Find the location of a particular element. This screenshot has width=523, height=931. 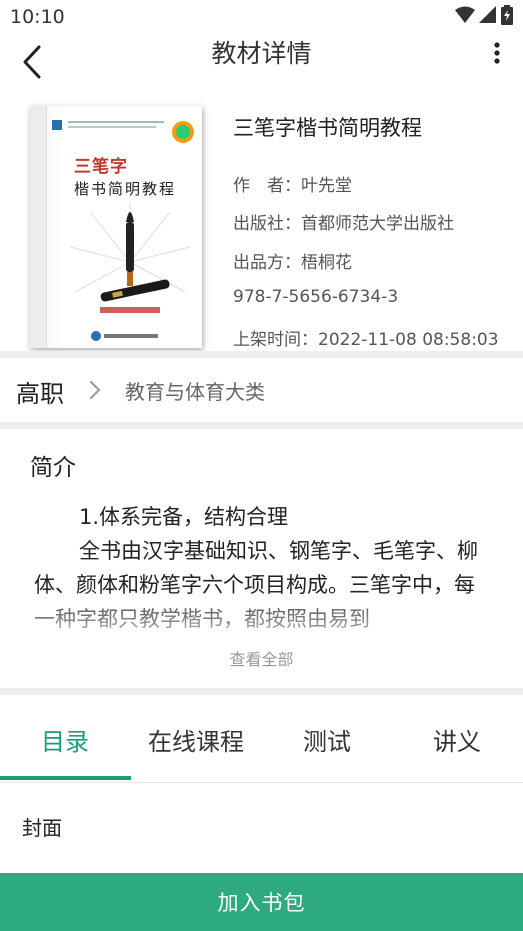

content-tabs: 目录 在线课程 测试 讲义 is located at coordinates (261, 739).